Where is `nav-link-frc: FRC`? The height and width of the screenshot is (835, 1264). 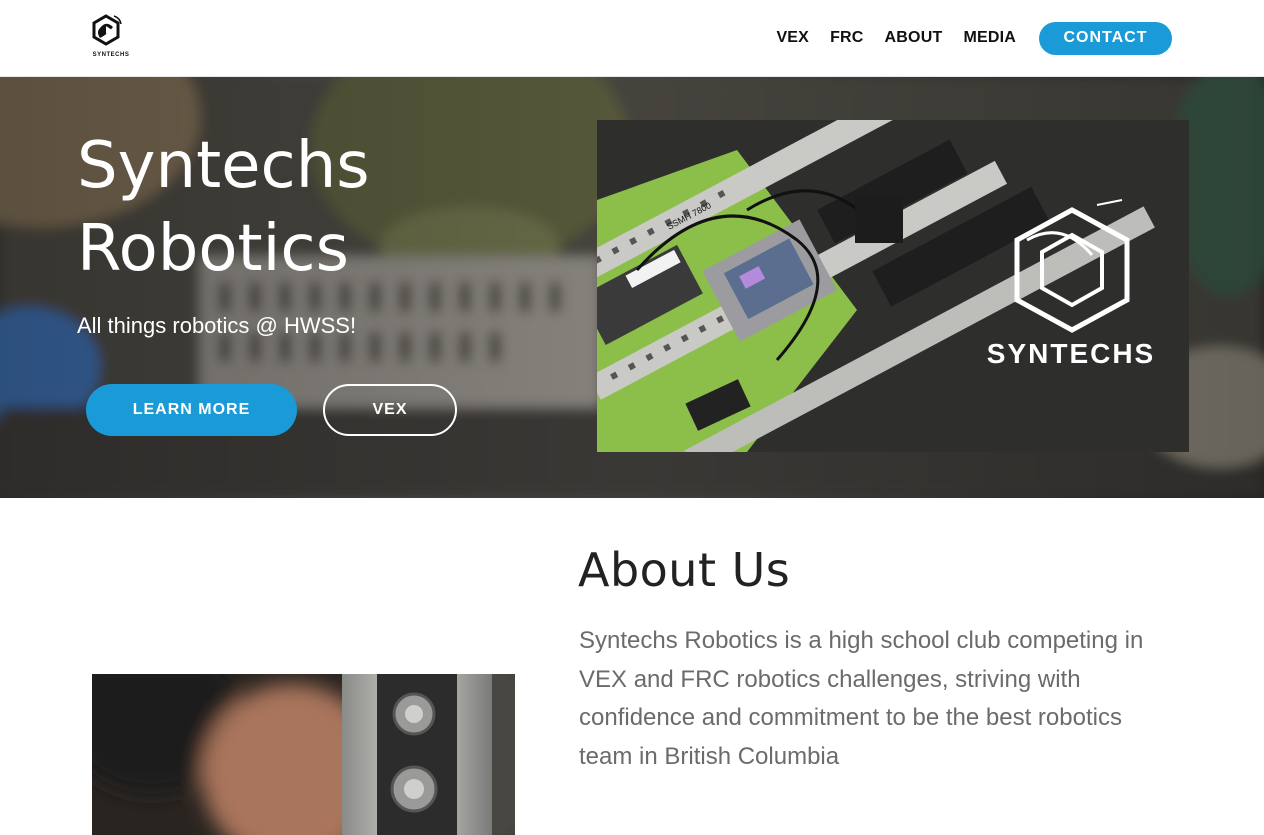
nav-link-frc: FRC is located at coordinates (846, 38).